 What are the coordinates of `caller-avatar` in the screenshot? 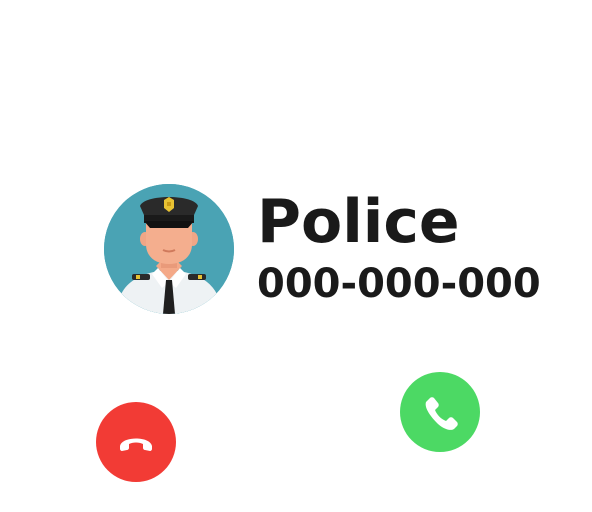 It's located at (169, 249).